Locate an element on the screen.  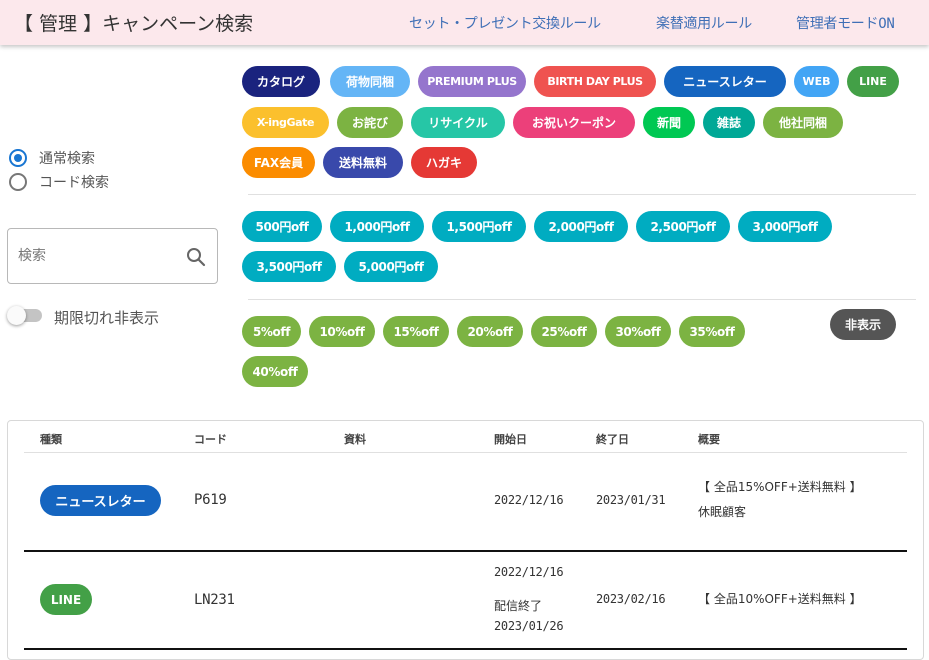
chip-newsletter: ニュースレター is located at coordinates (725, 81).